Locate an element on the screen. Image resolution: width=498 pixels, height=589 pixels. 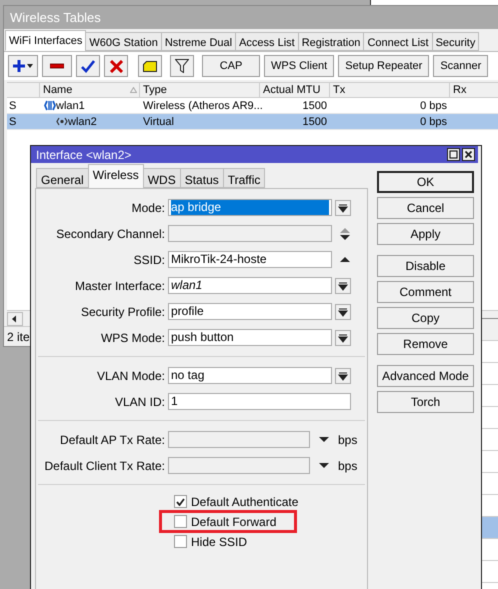
sort-arrow-icon is located at coordinates (133, 90).